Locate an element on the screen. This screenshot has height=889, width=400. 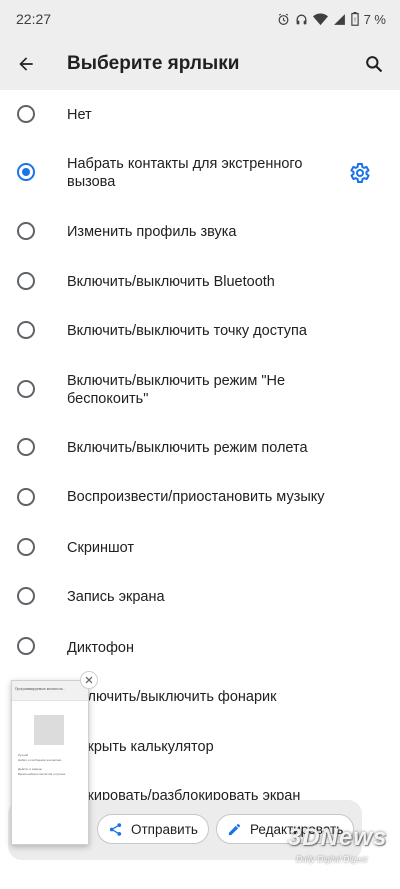
item-label: Набрать контакты для экстренного вызова is located at coordinates (185, 173).